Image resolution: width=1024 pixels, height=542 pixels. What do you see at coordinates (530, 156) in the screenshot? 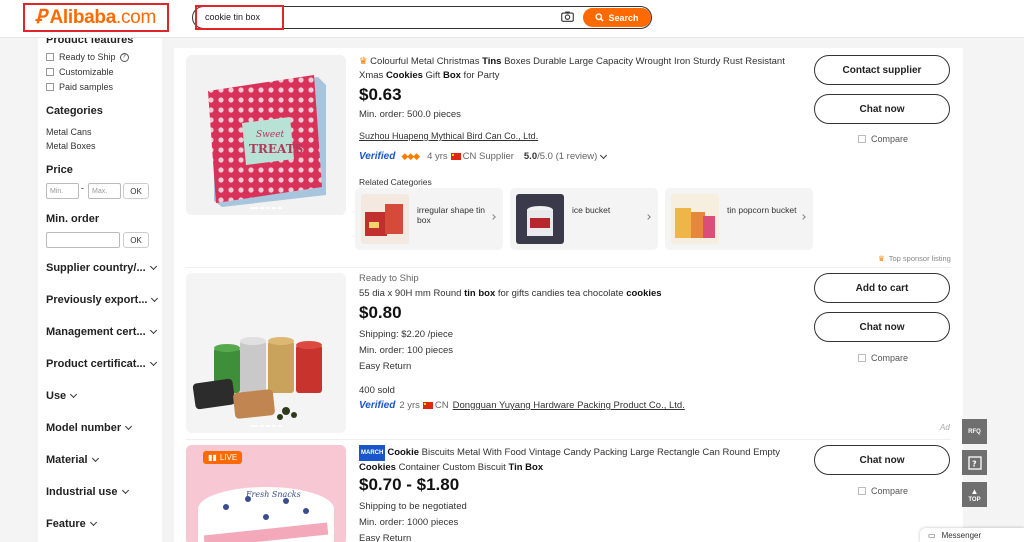
I see `rating-score: 5.0` at bounding box center [530, 156].